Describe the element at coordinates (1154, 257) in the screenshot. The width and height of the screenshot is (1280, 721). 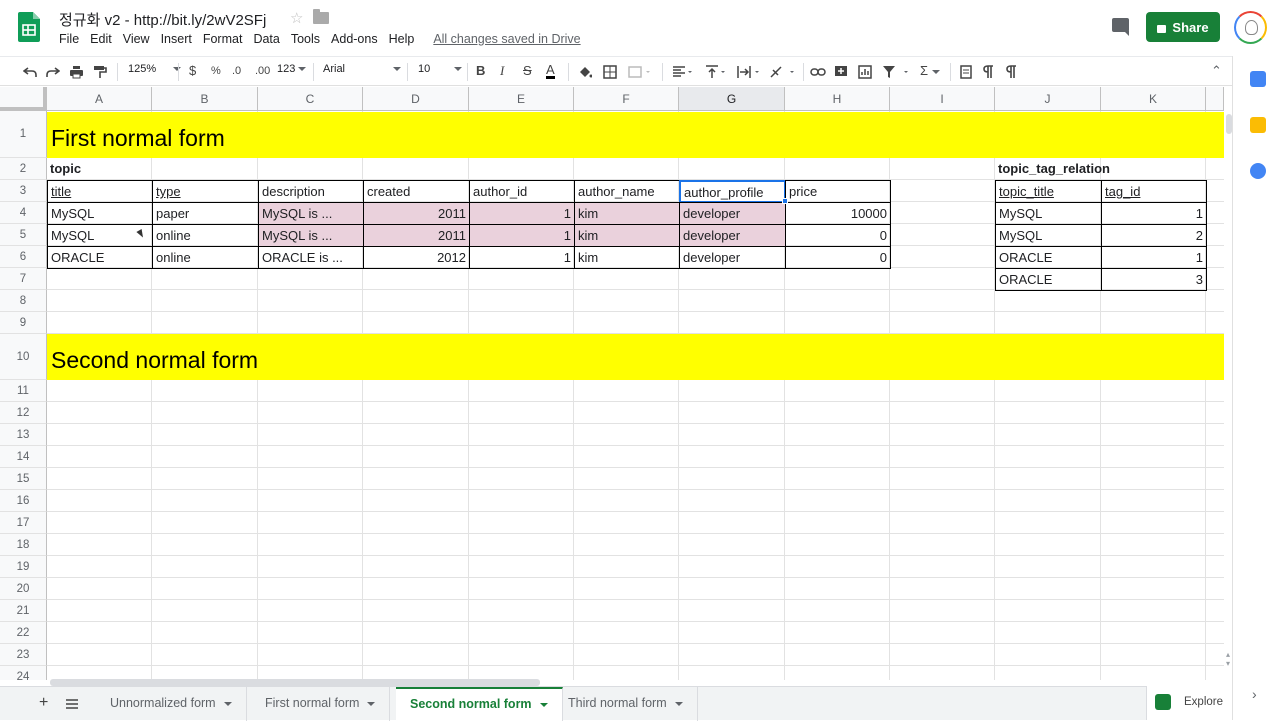
I see `relation-cell: 1` at that location.